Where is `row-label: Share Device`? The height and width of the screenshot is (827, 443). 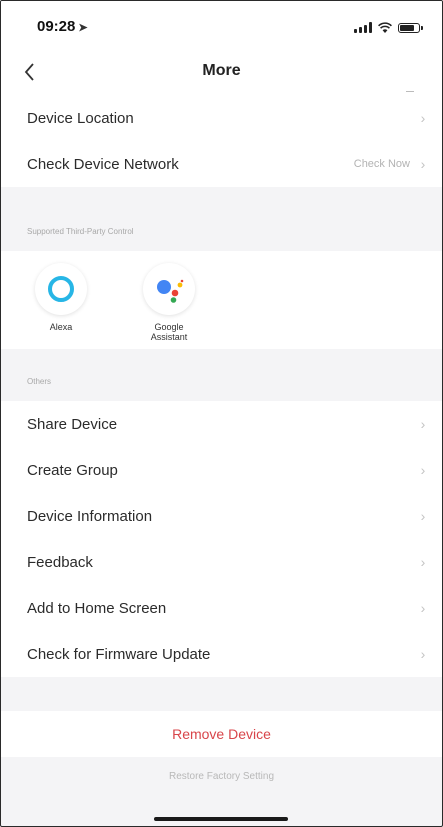
row-label: Share Device is located at coordinates (72, 424).